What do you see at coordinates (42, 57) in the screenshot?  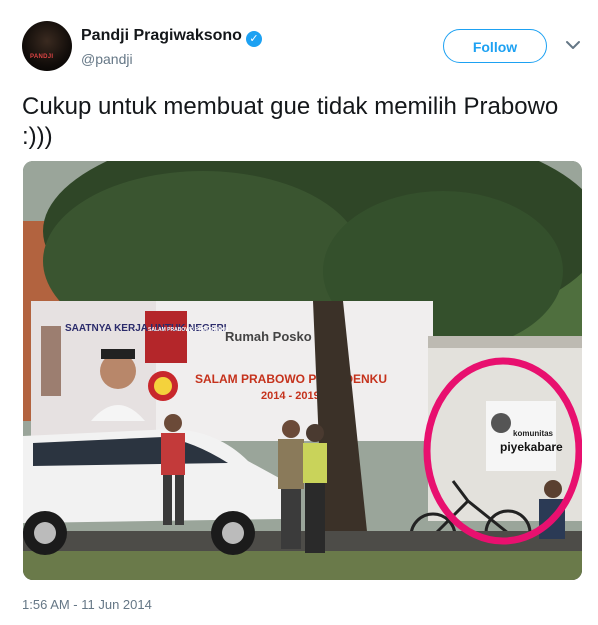 I see `avatar-text: PANDJI` at bounding box center [42, 57].